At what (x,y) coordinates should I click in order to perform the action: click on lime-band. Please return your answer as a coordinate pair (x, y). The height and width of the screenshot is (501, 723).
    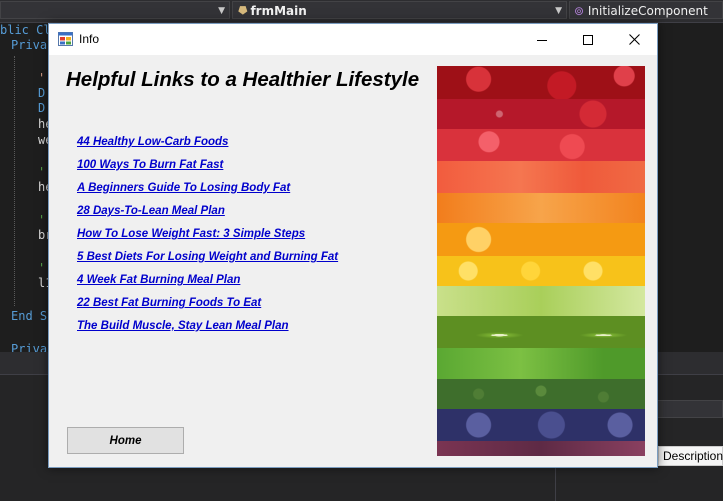
    Looking at the image, I should click on (541, 301).